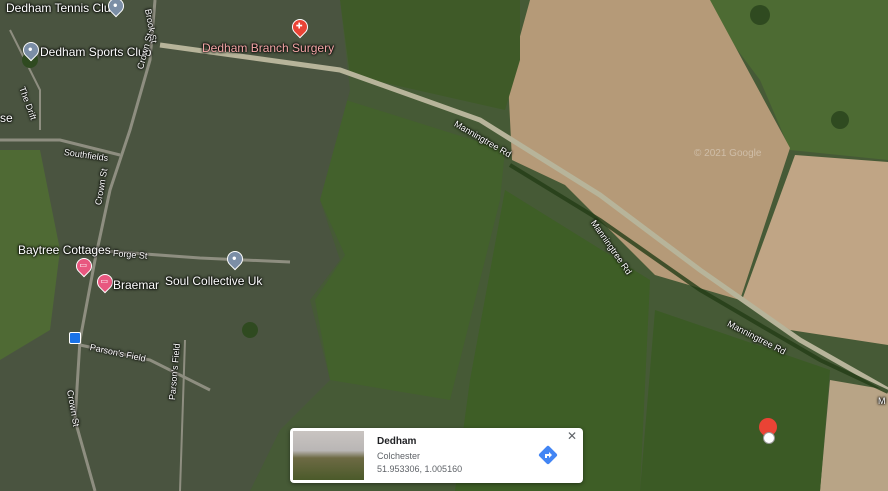 The height and width of the screenshot is (491, 888). I want to click on label-baytree-cottages: Baytree Cottages, so click(64, 250).